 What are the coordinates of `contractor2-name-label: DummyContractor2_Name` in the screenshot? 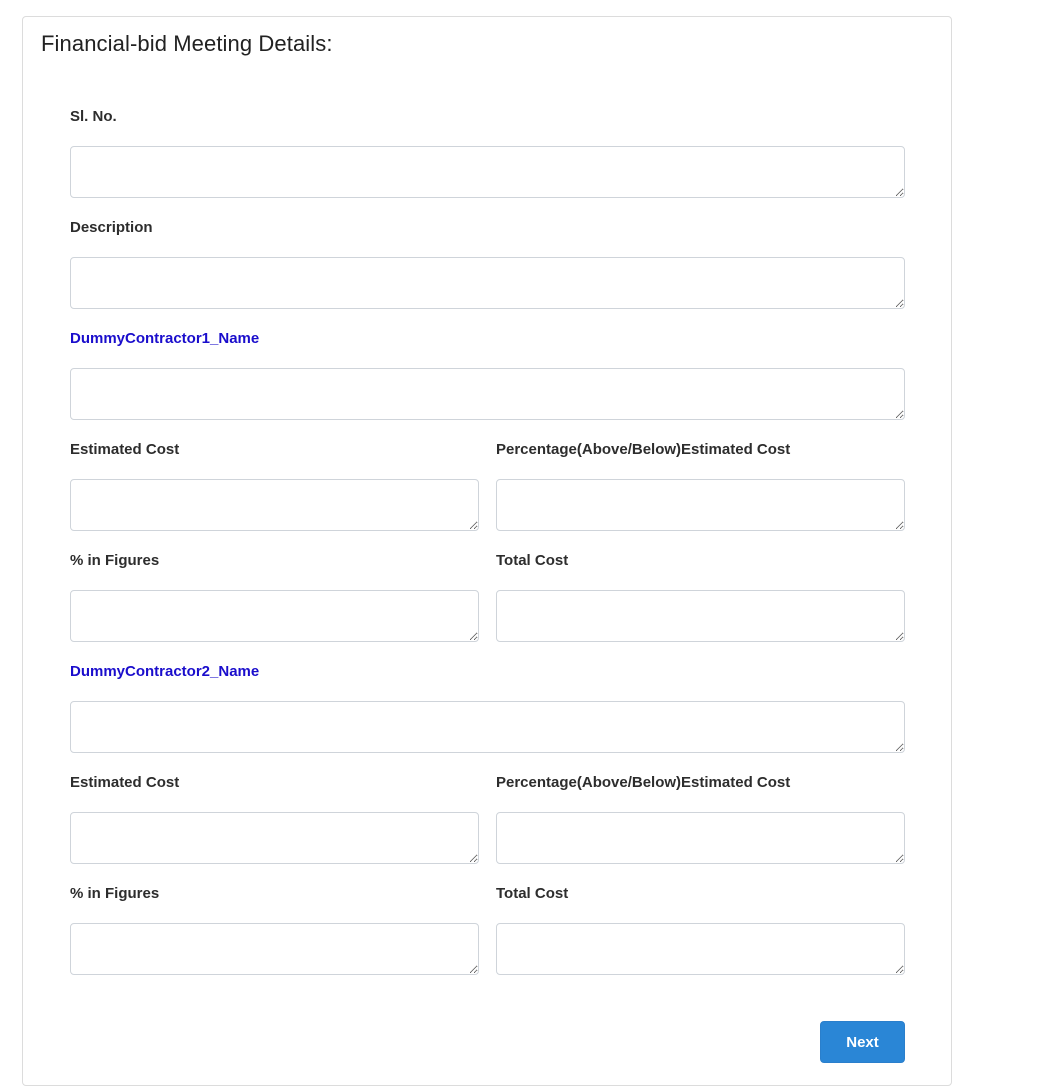 It's located at (165, 671).